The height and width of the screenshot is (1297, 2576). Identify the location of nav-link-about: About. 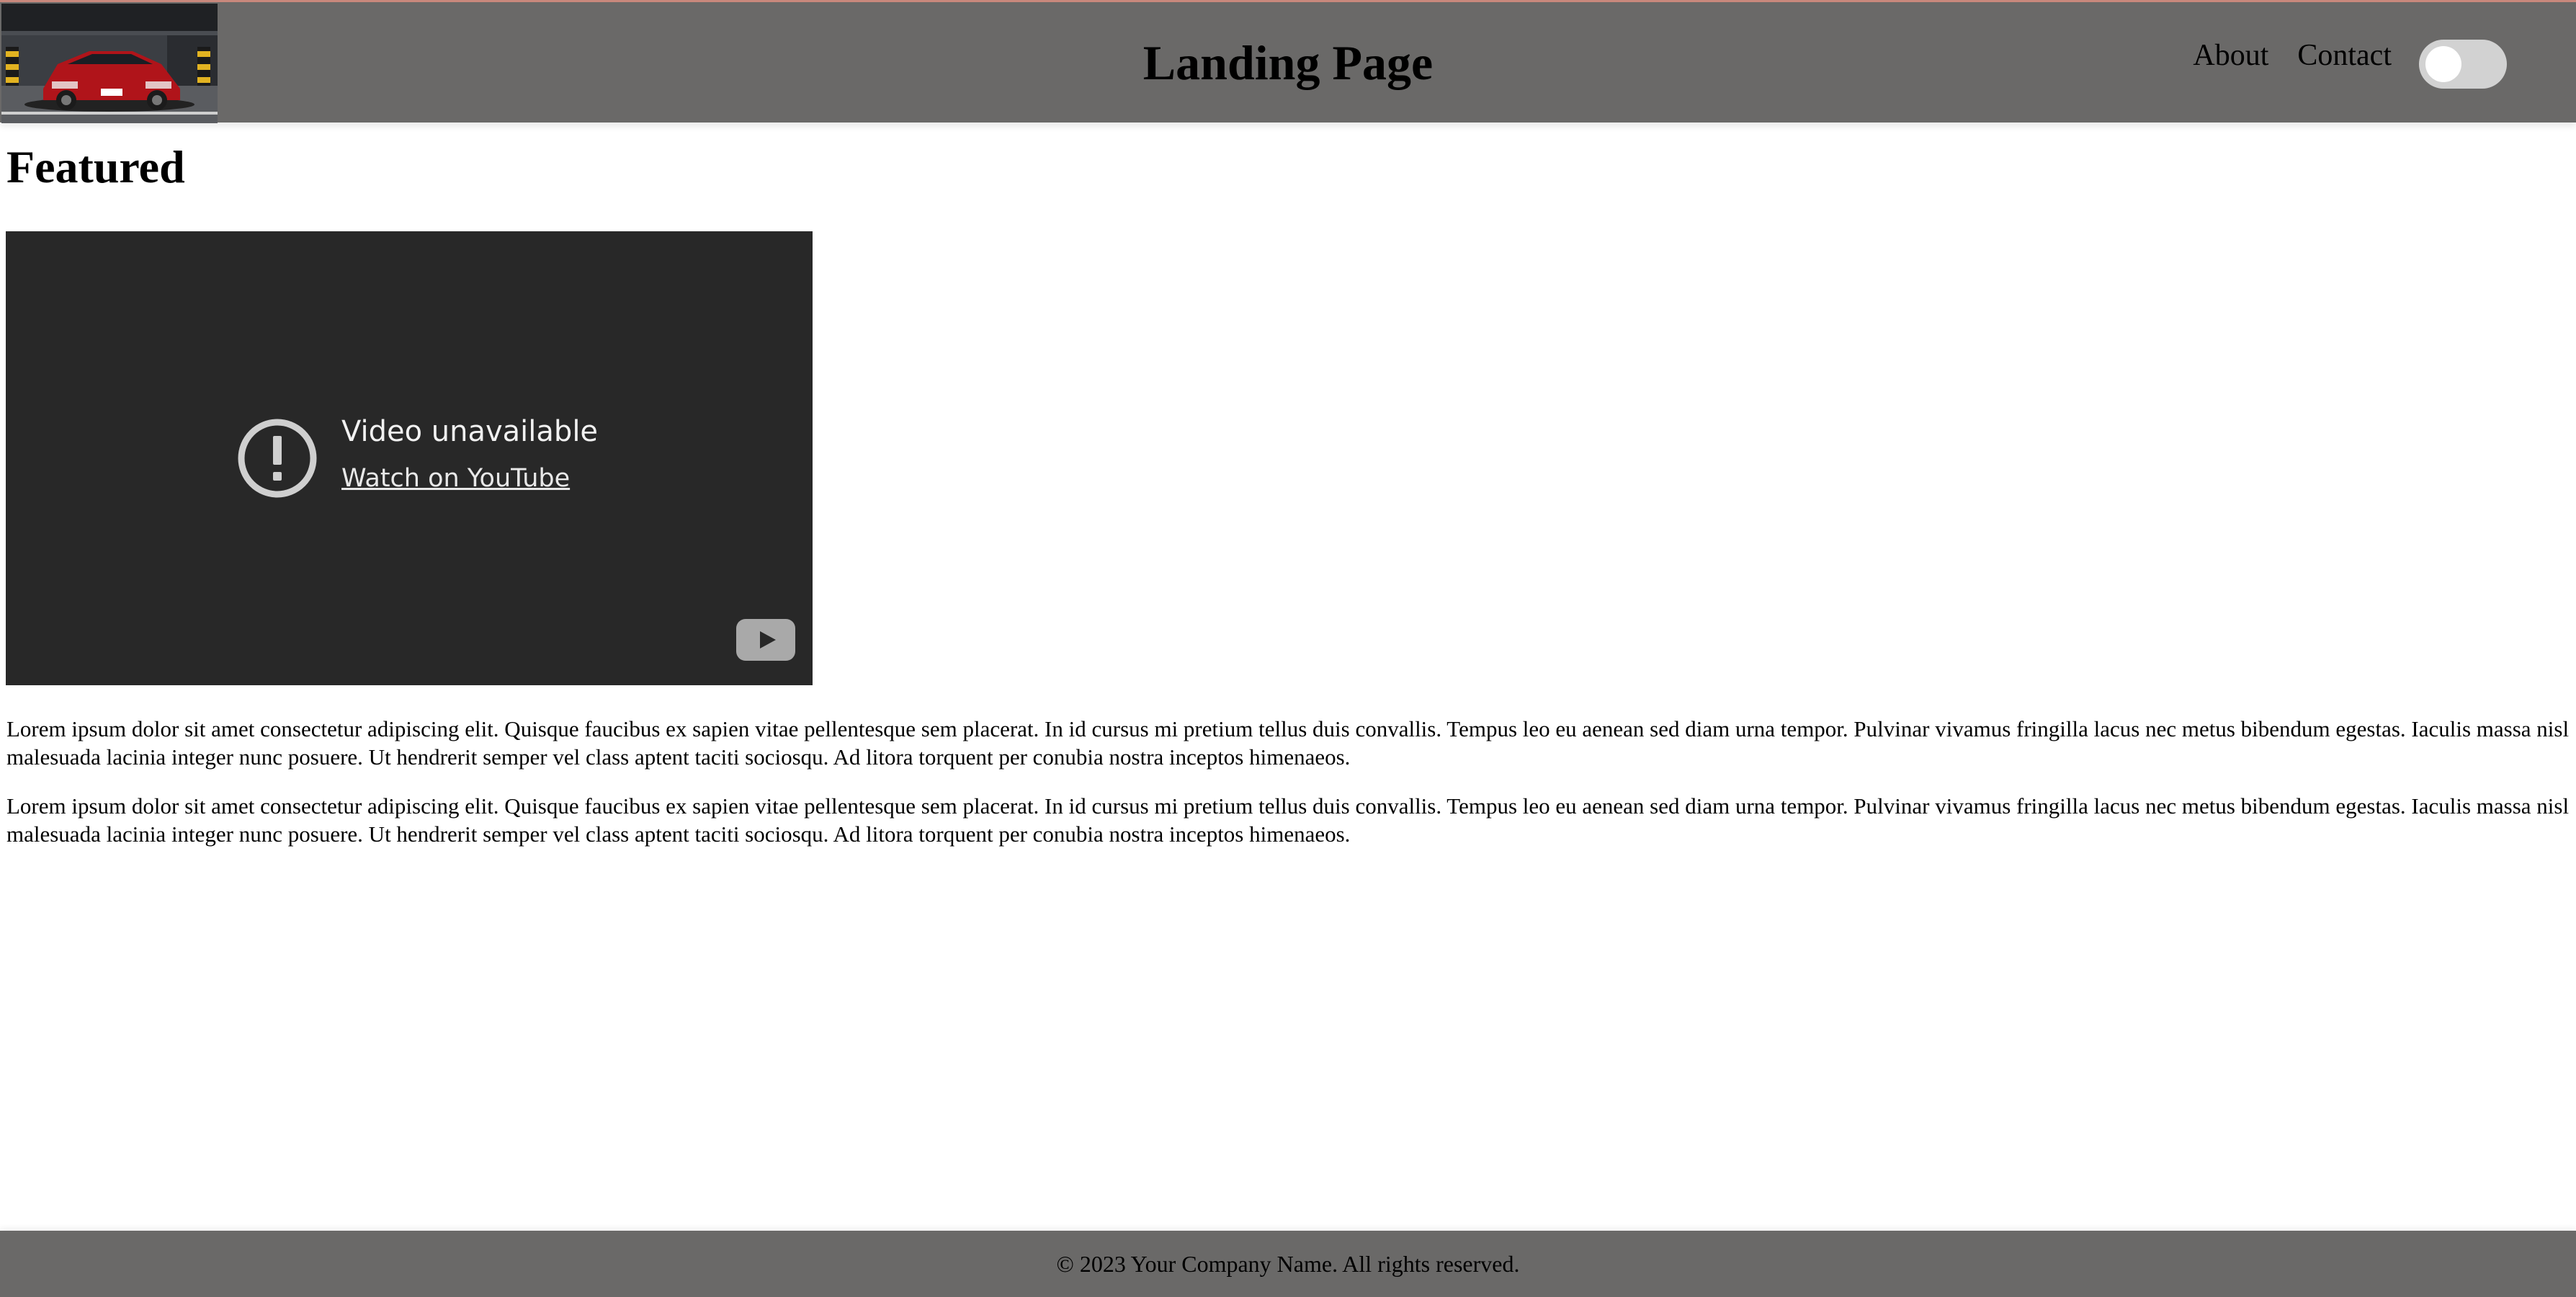
(2230, 55).